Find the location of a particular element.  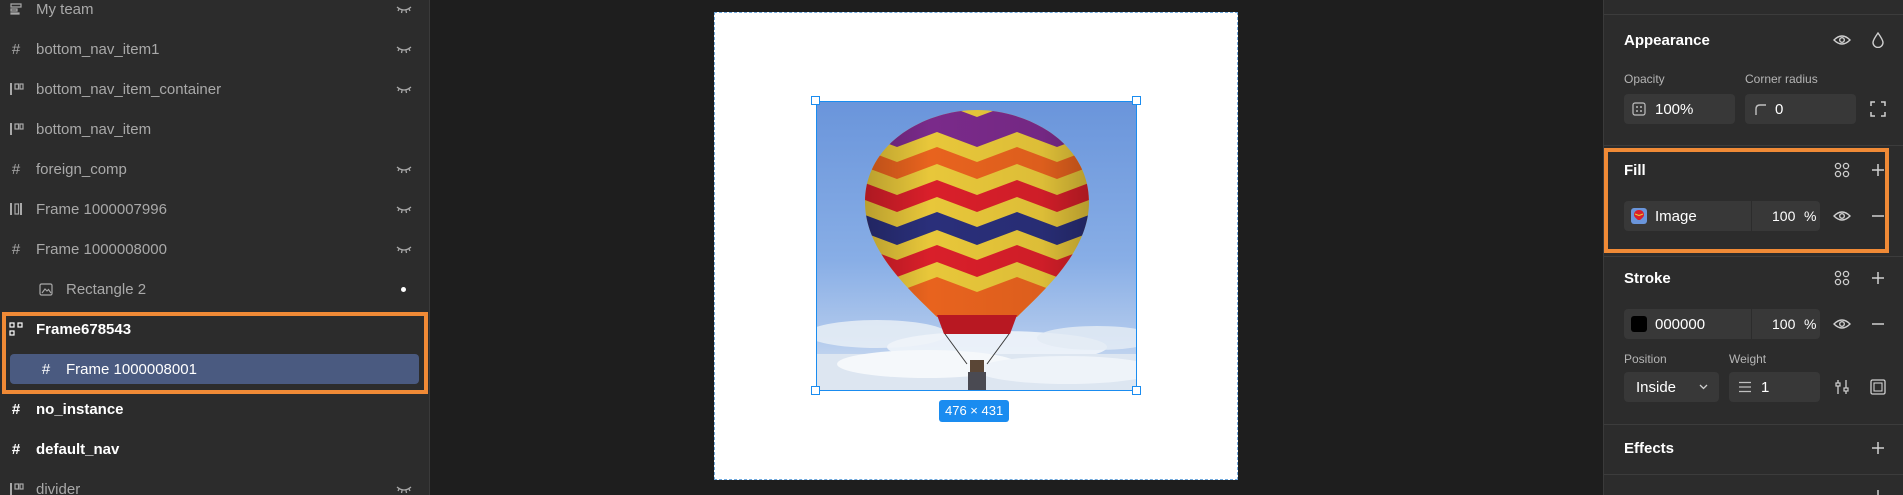

chevron-down-icon is located at coordinates (1703, 387).